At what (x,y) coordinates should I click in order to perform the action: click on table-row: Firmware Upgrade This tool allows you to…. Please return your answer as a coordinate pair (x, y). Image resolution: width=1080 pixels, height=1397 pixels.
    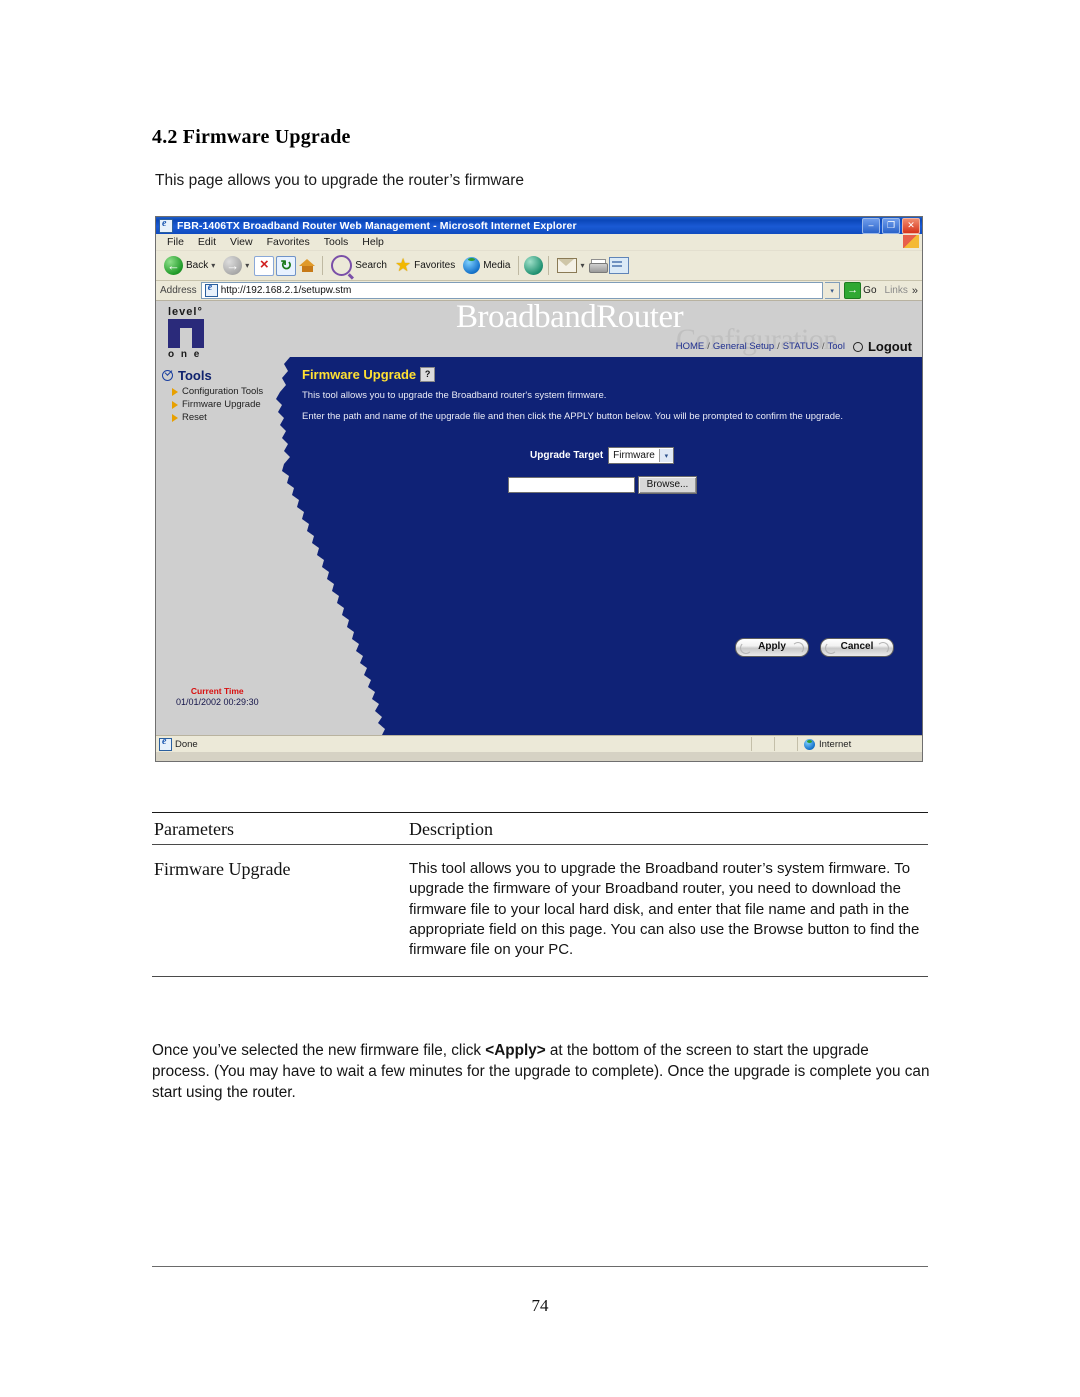
    Looking at the image, I should click on (540, 910).